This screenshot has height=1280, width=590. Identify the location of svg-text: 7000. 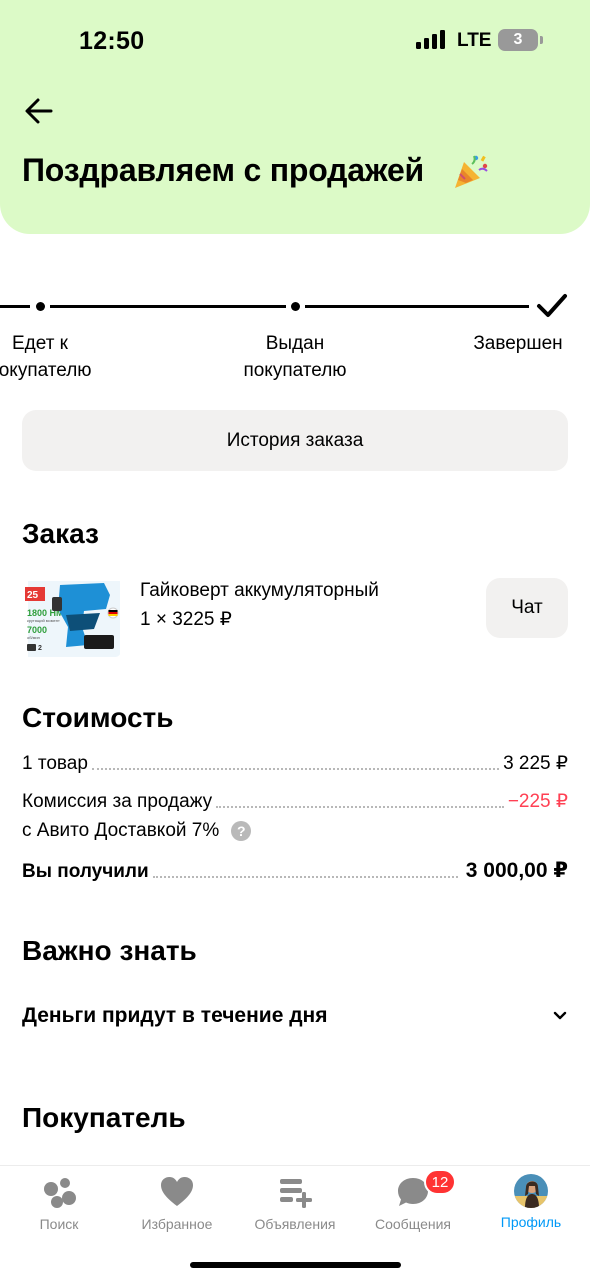
(37, 630).